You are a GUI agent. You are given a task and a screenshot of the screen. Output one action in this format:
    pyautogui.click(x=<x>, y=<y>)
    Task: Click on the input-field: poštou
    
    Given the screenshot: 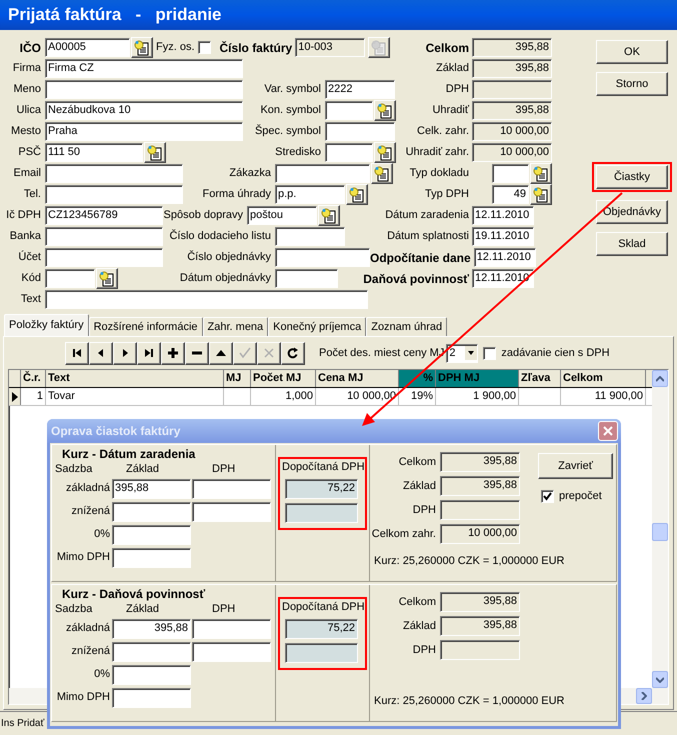 What is the action you would take?
    pyautogui.click(x=282, y=215)
    